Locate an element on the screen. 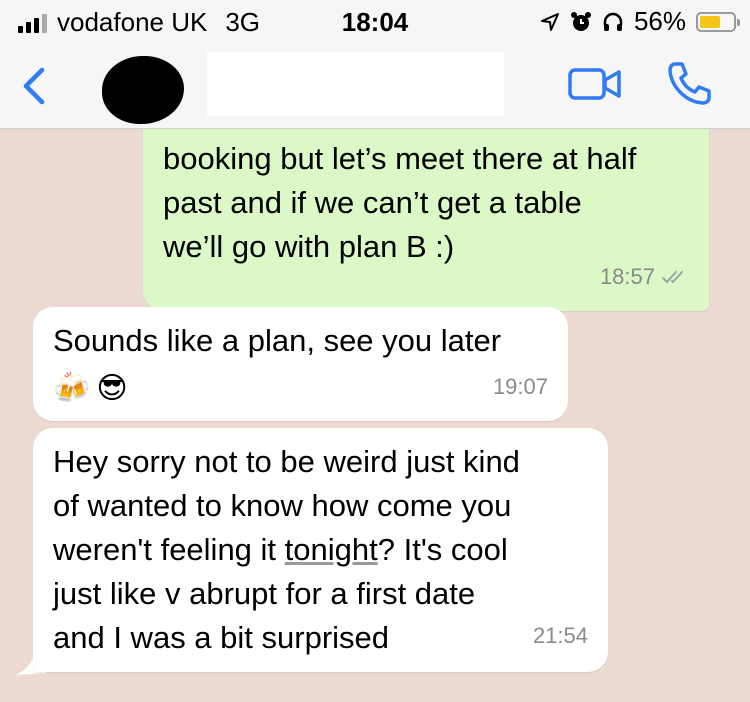 The image size is (750, 702). emoji-row: 🍻 😎 is located at coordinates (90, 389).